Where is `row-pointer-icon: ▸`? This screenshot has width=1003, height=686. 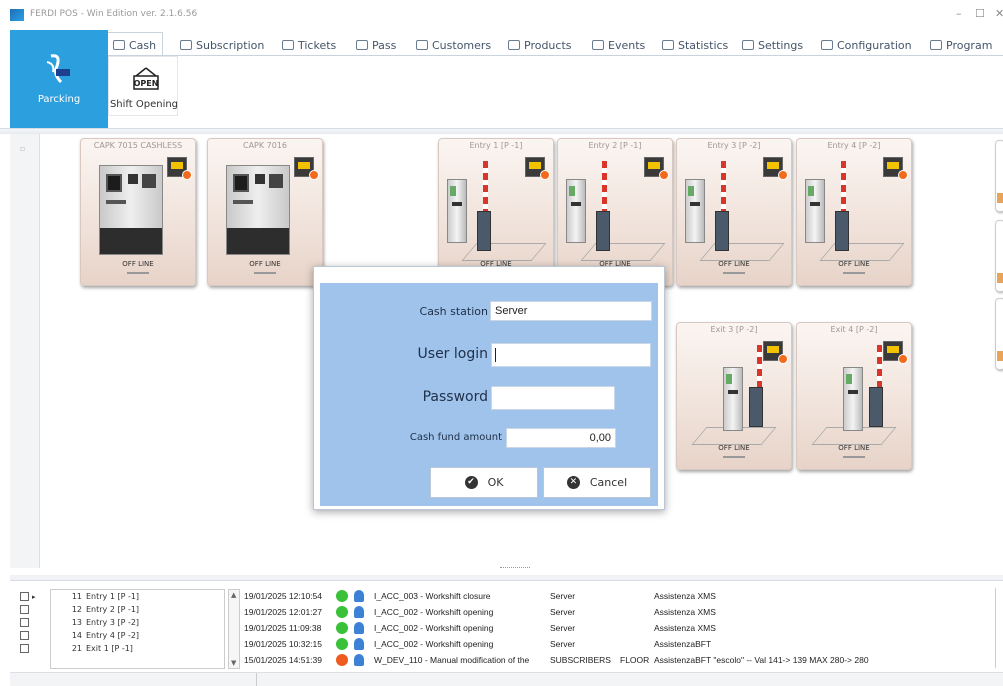
row-pointer-icon: ▸ is located at coordinates (34, 596).